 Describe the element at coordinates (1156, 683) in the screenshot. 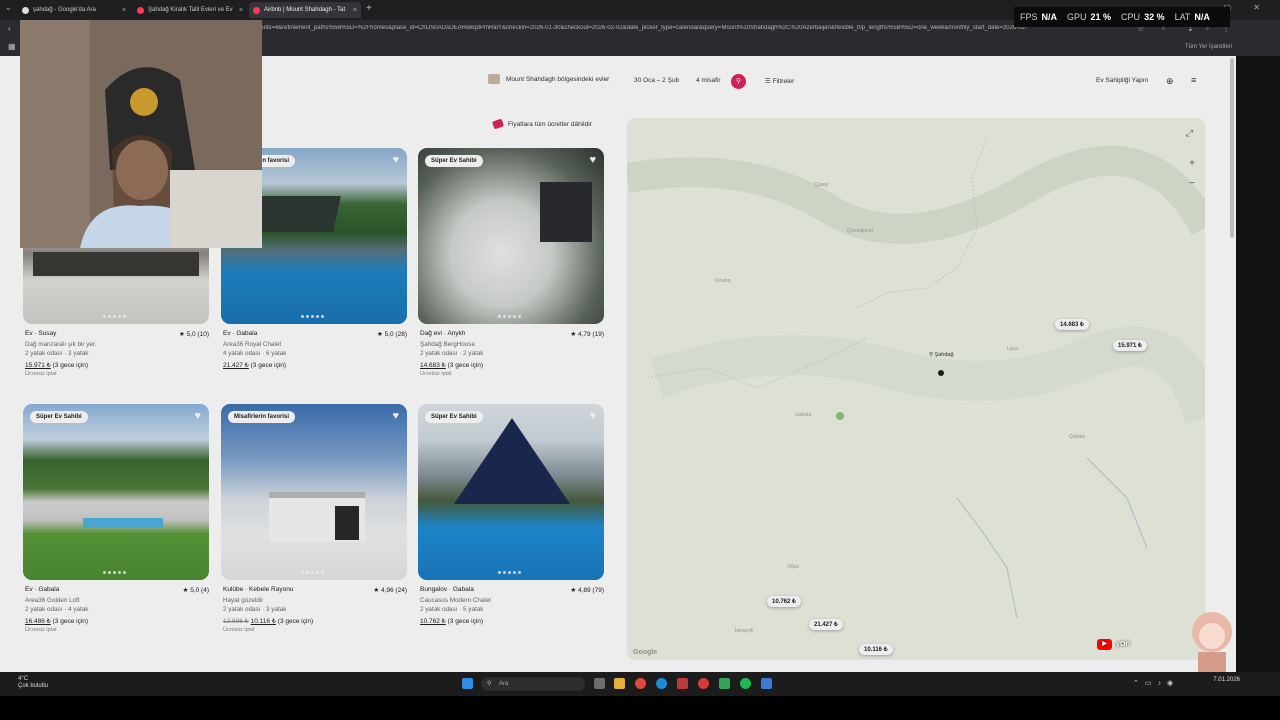

I see `system-tray: ⌃▭♪◉` at that location.